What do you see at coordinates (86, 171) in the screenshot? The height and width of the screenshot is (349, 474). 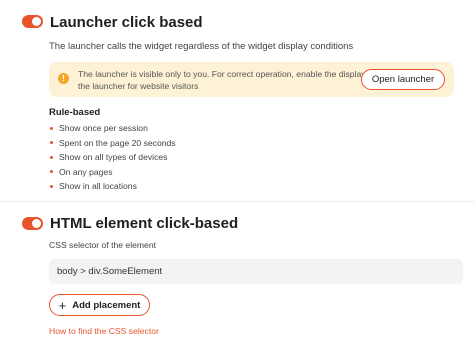 I see `rule-text: On any pages` at bounding box center [86, 171].